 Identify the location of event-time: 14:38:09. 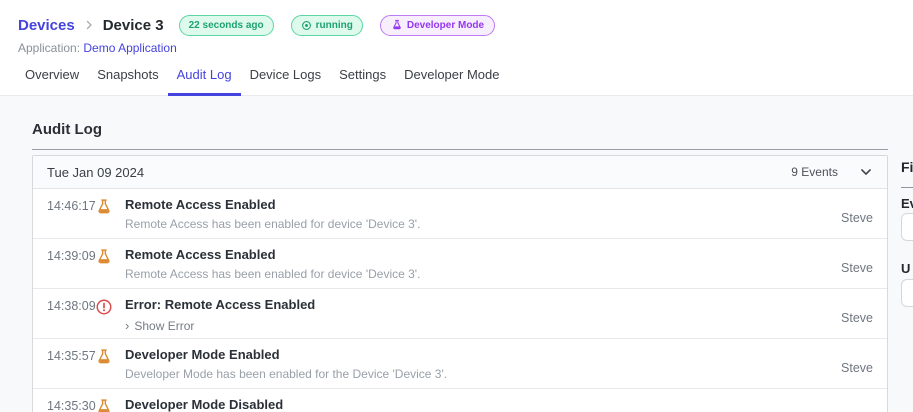
(71, 306).